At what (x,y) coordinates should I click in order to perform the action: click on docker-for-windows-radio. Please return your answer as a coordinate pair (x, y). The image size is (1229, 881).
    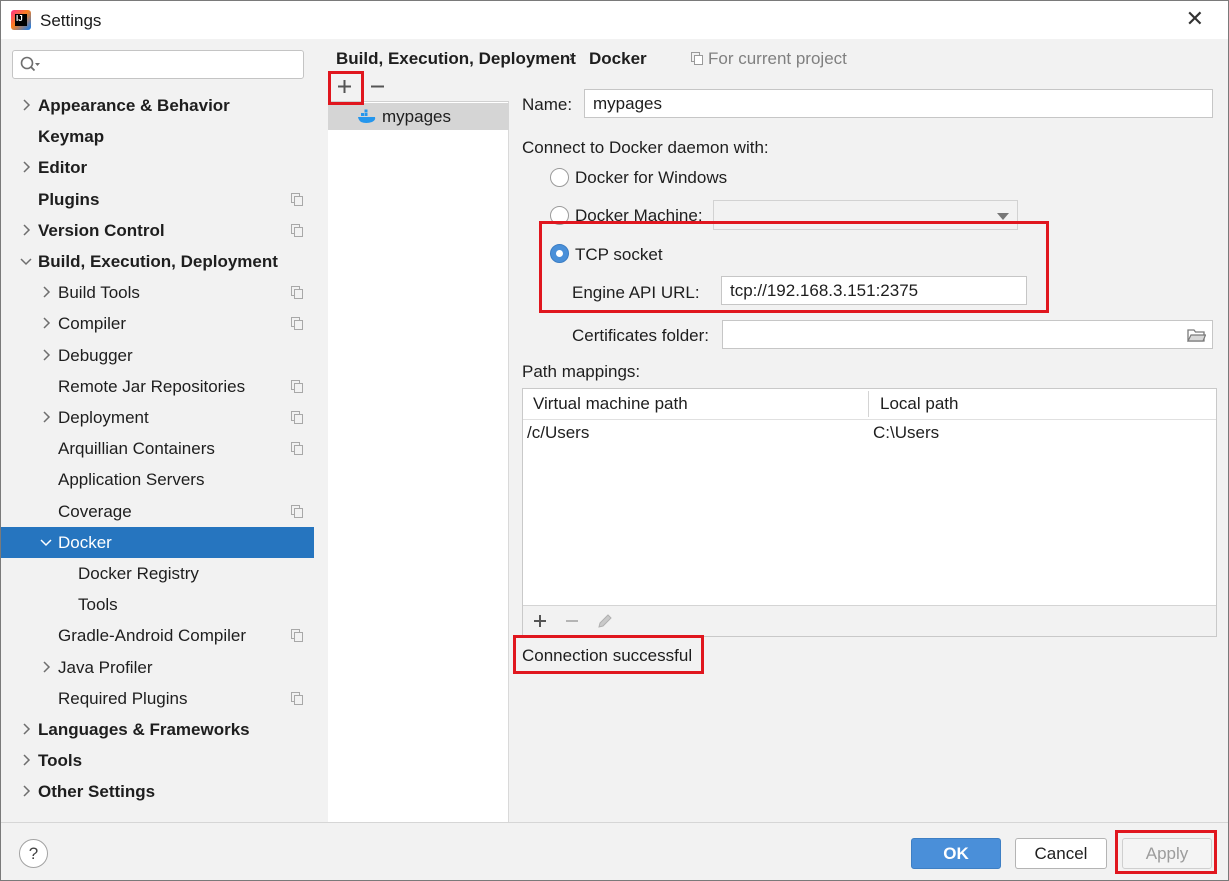
    Looking at the image, I should click on (559, 177).